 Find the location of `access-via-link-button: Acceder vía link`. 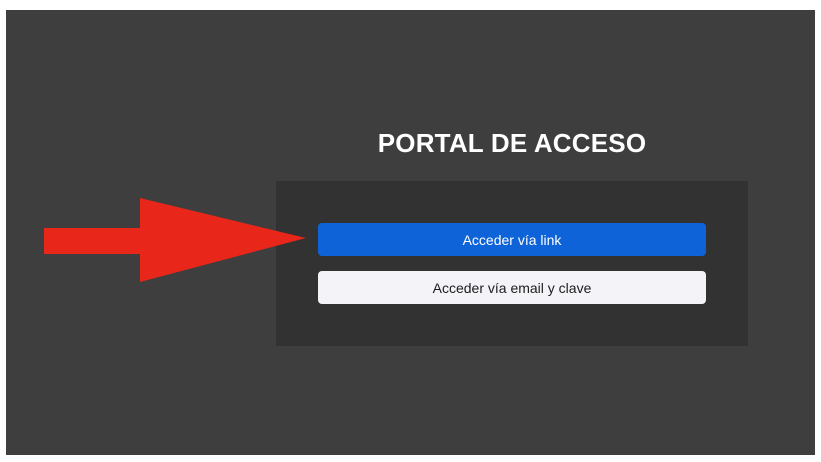

access-via-link-button: Acceder vía link is located at coordinates (512, 239).